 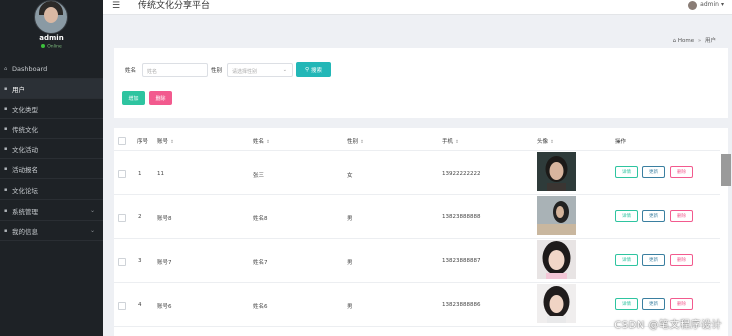 I want to click on row-phone: 13922222222, so click(x=461, y=174).